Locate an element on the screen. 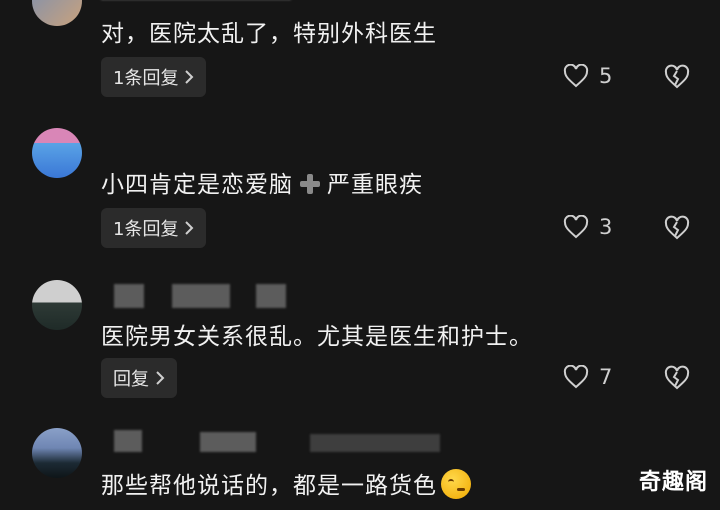 The image size is (720, 510). plus-emoji-icon is located at coordinates (310, 184).